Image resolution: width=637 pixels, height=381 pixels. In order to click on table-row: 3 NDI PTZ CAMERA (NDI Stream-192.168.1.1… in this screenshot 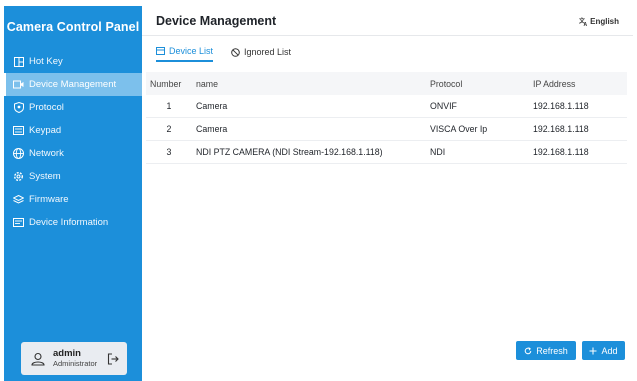, I will do `click(386, 152)`.